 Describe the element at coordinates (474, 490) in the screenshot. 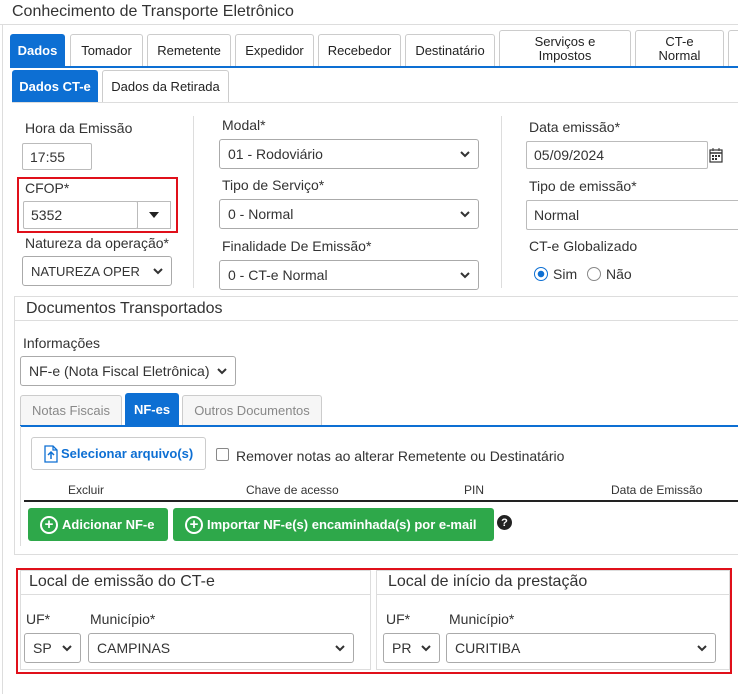

I see `col-pin: PIN` at that location.